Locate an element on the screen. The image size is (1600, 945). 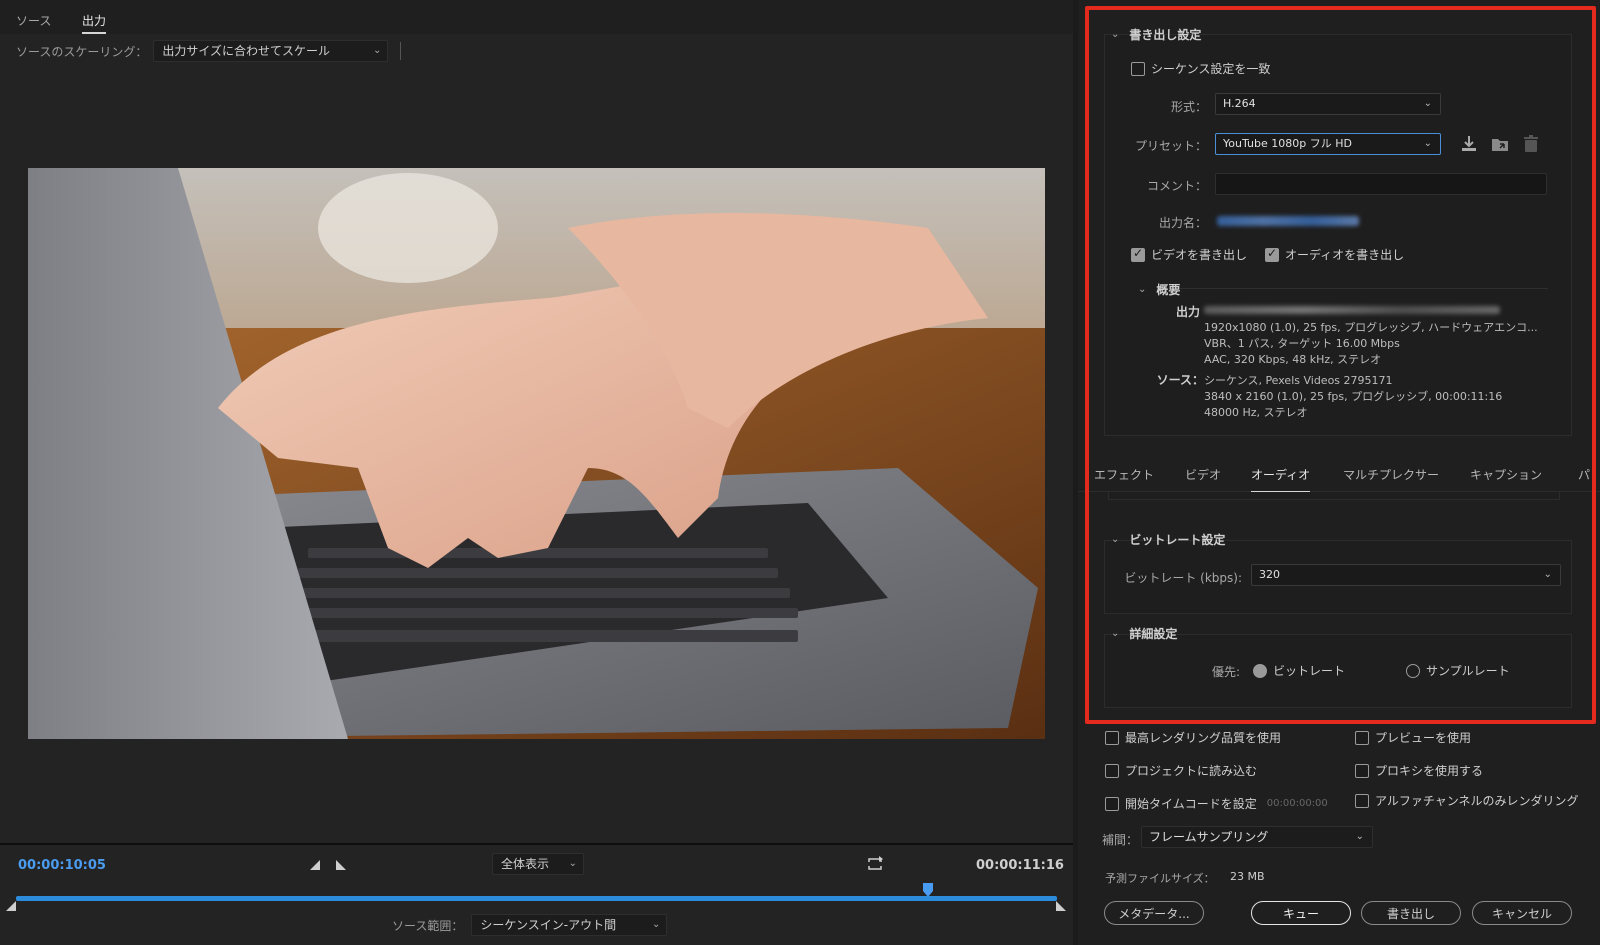
priority-bitrate-radio is located at coordinates (1260, 670).